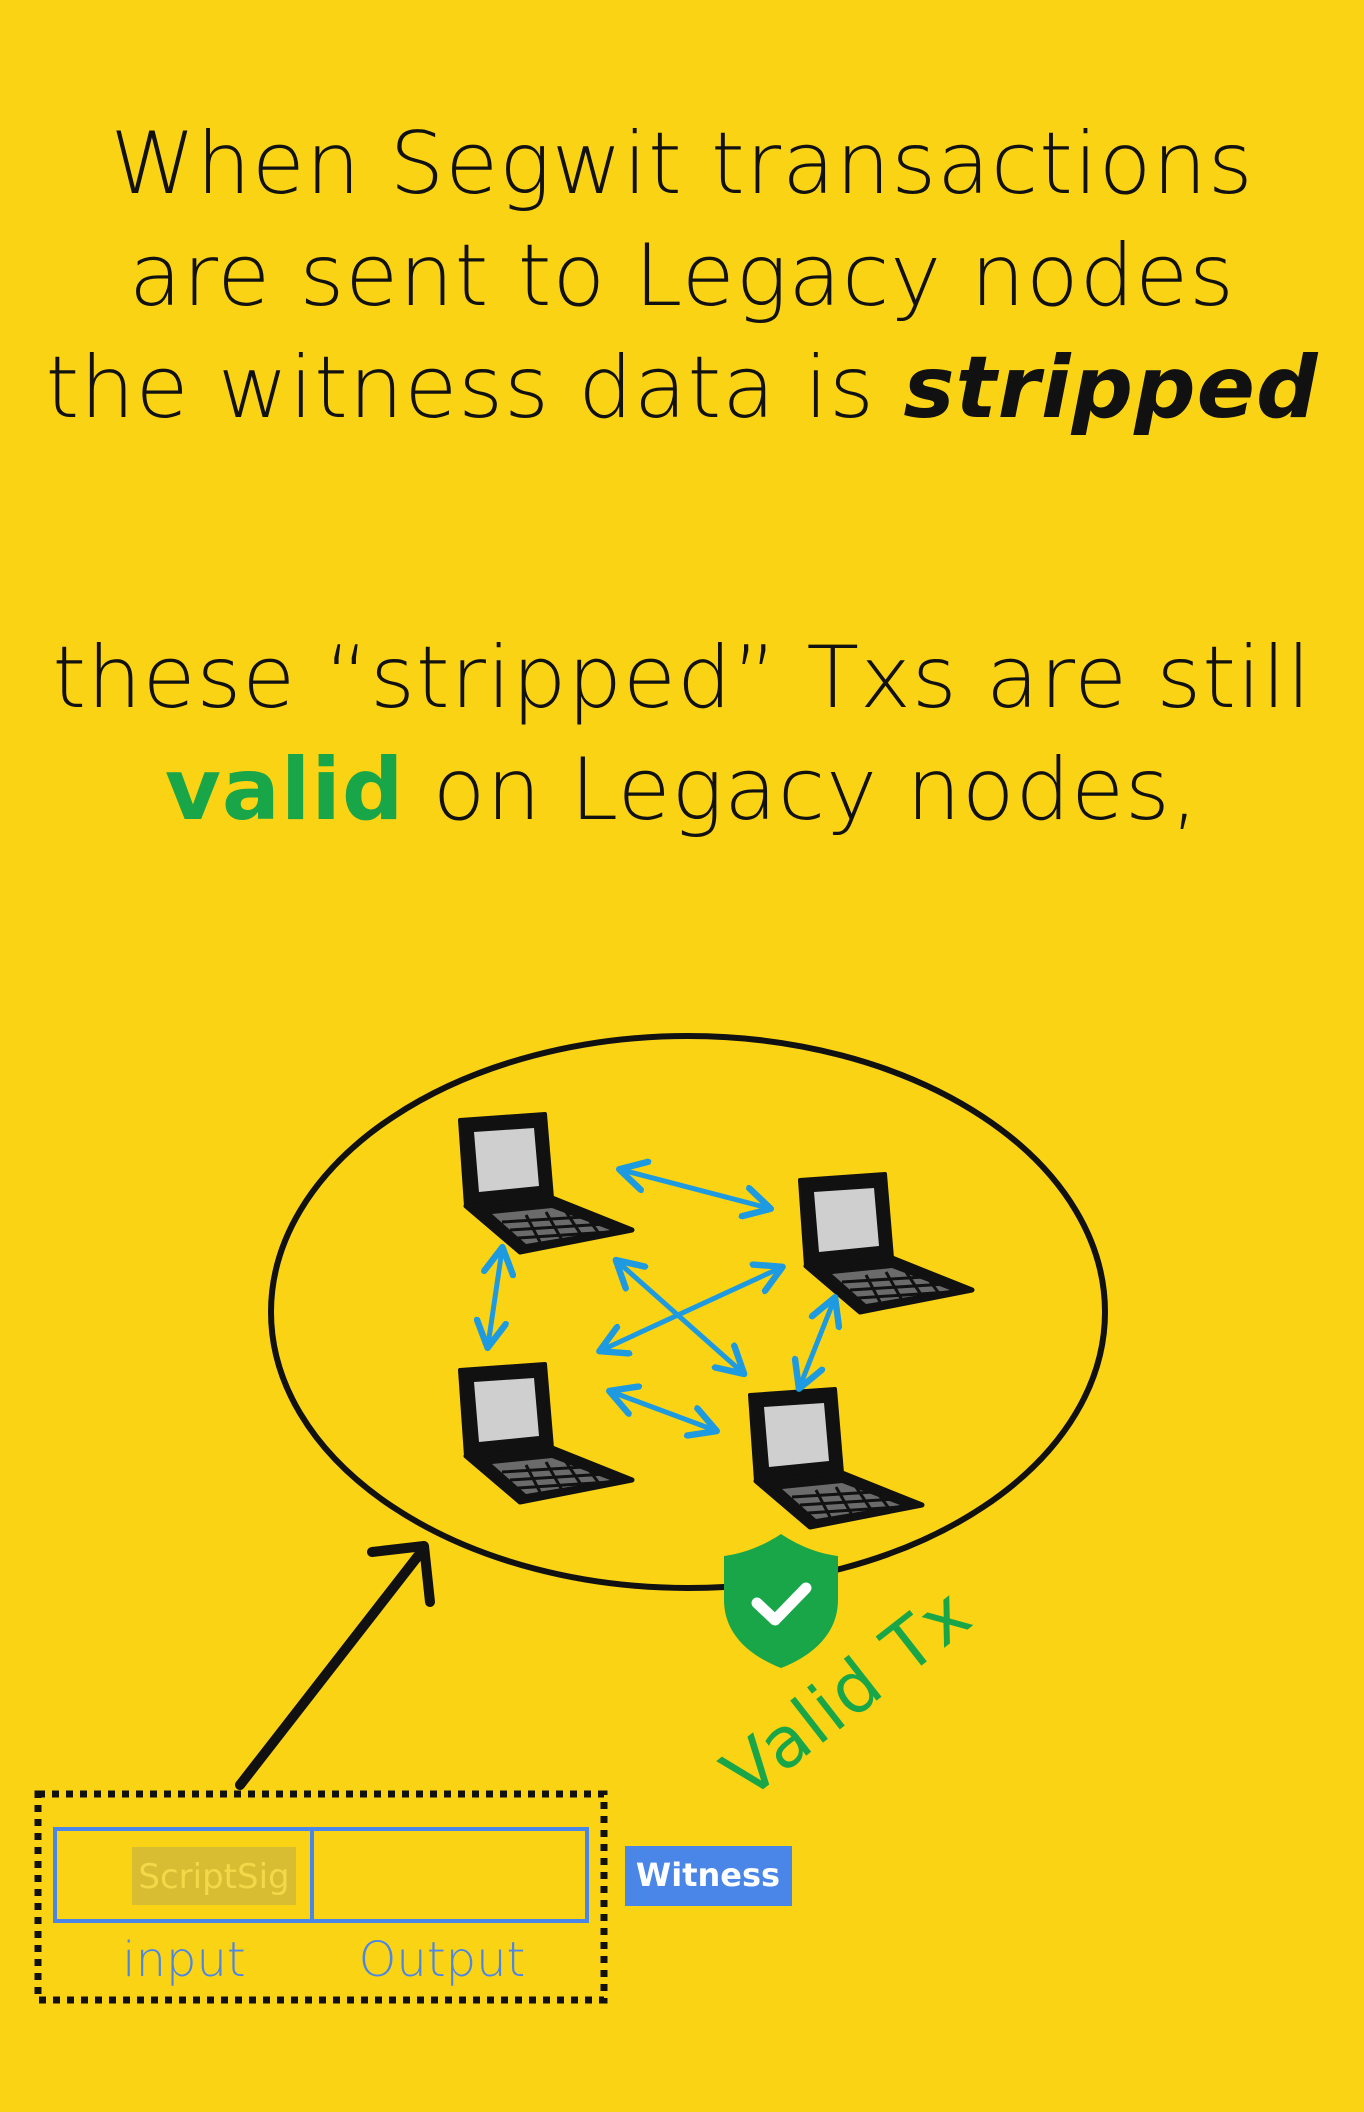 This screenshot has height=2112, width=1364. Describe the element at coordinates (781, 1601) in the screenshot. I see `shield-check-icon` at that location.